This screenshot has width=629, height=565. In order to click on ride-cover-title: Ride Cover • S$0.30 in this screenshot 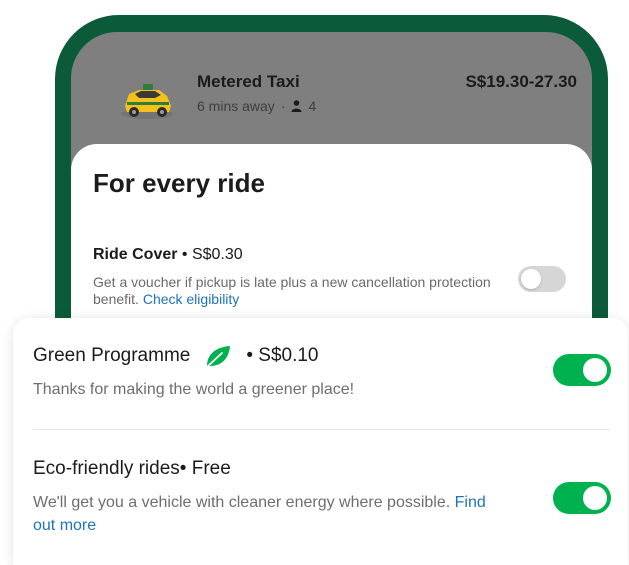, I will do `click(168, 255)`.